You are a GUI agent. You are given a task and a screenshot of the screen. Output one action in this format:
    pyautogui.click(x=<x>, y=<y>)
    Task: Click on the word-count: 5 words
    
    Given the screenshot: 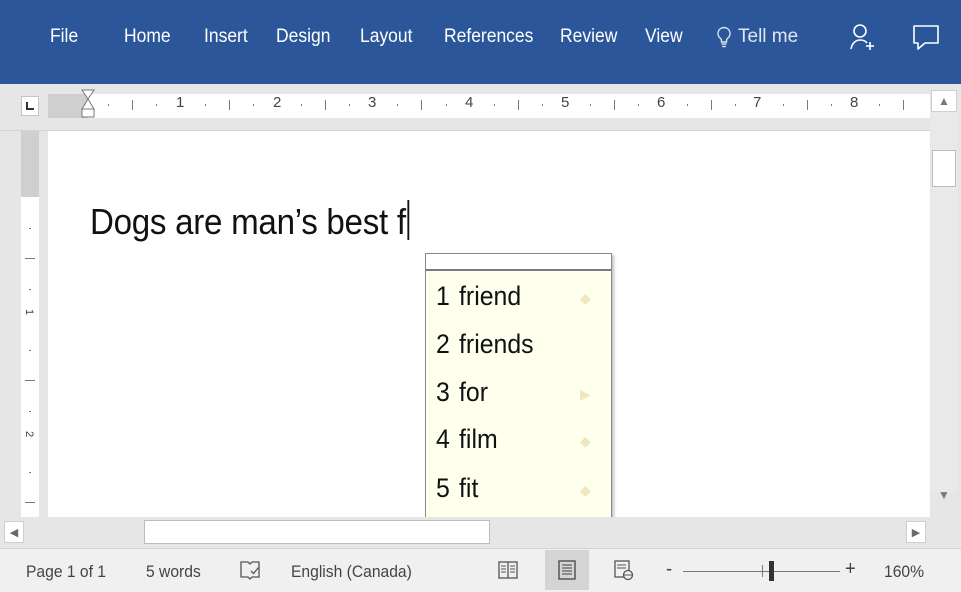 What is the action you would take?
    pyautogui.click(x=173, y=572)
    